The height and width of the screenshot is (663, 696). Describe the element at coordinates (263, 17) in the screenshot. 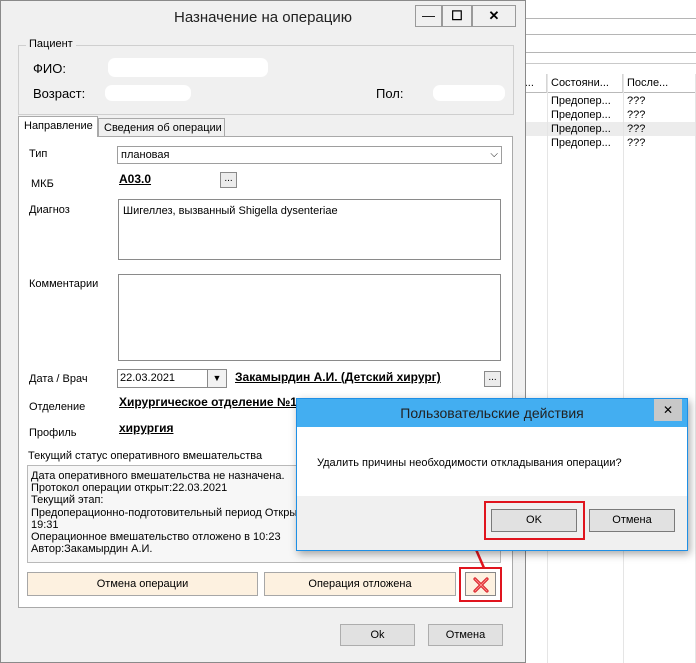

I see `title-bar: Назначение на операцию — ☐ ✕` at that location.